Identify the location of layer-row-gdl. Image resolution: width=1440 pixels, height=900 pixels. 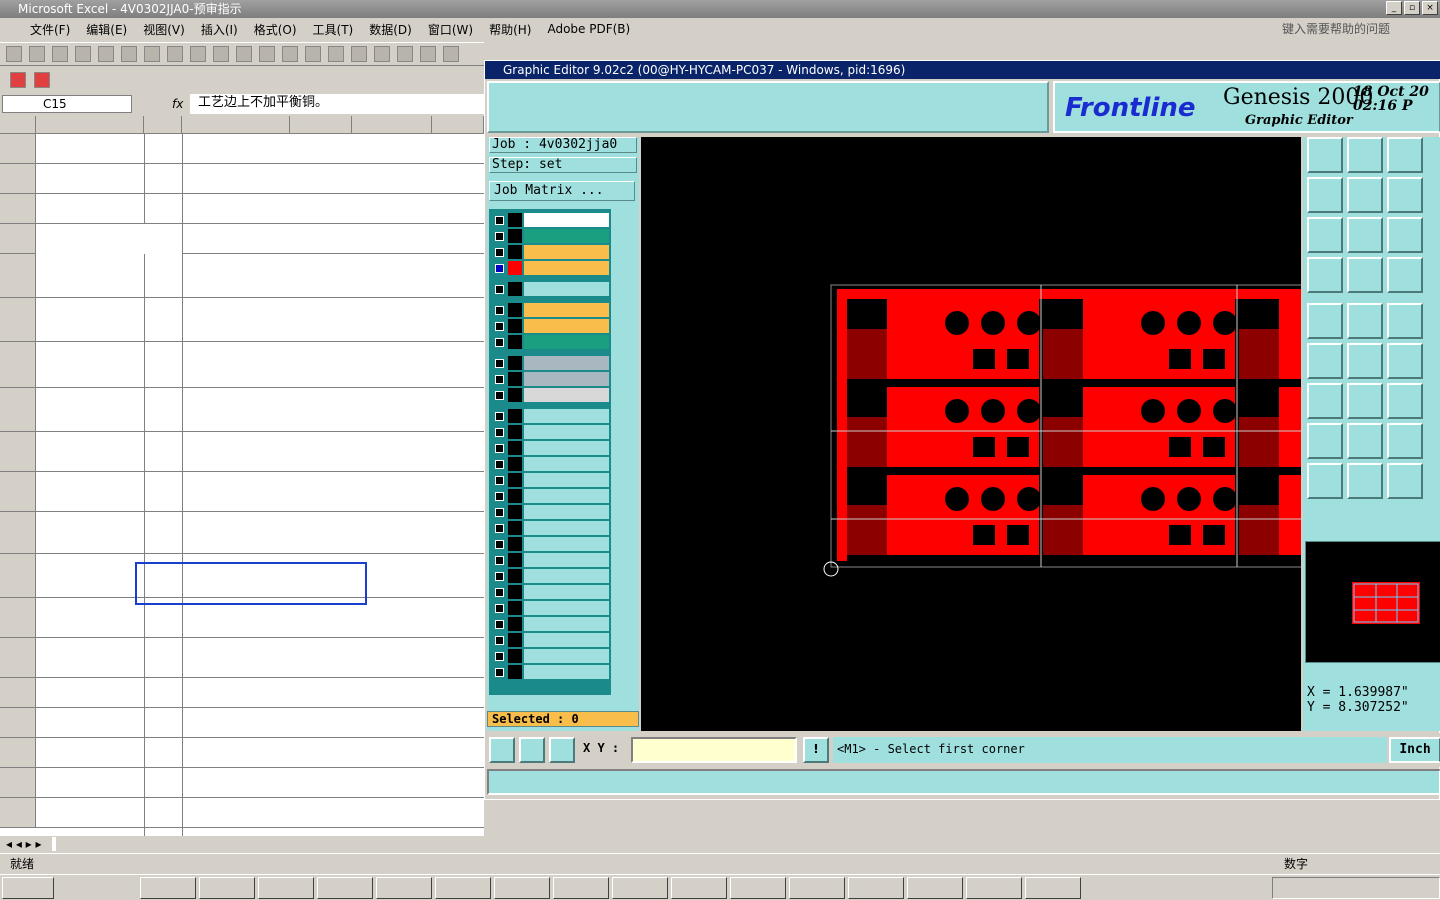
(551, 448).